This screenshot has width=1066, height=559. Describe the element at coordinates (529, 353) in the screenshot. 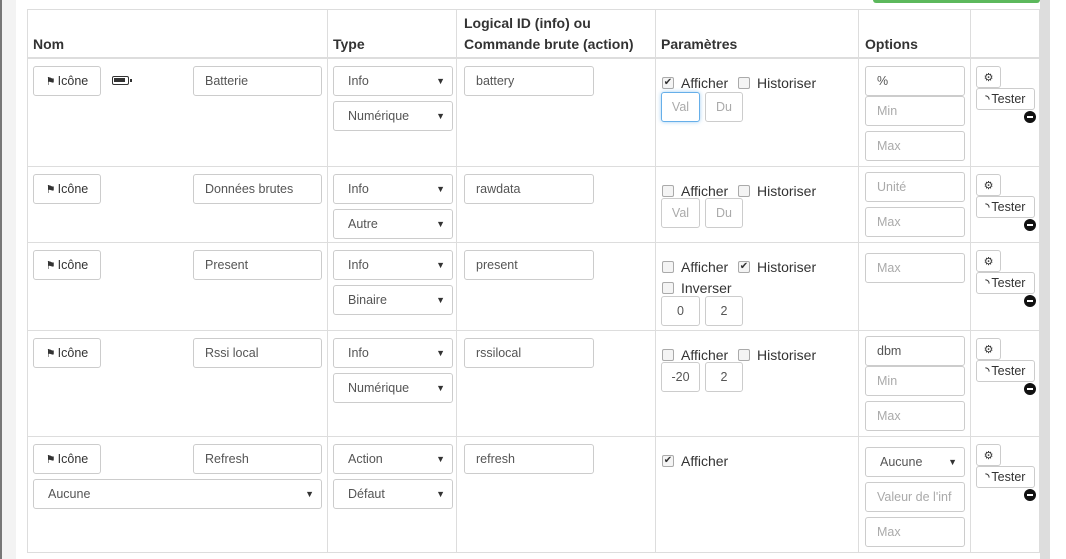

I see `logical-id-input: rssilocal` at that location.